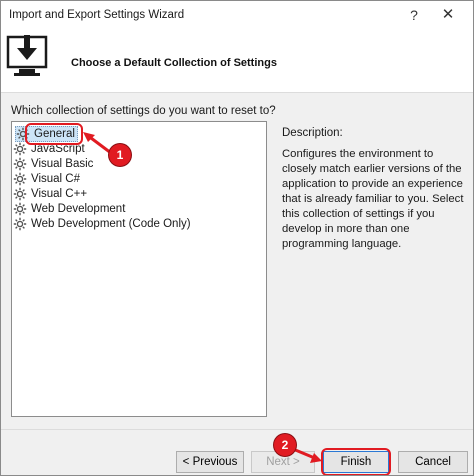  I want to click on help-button: ?, so click(414, 15).